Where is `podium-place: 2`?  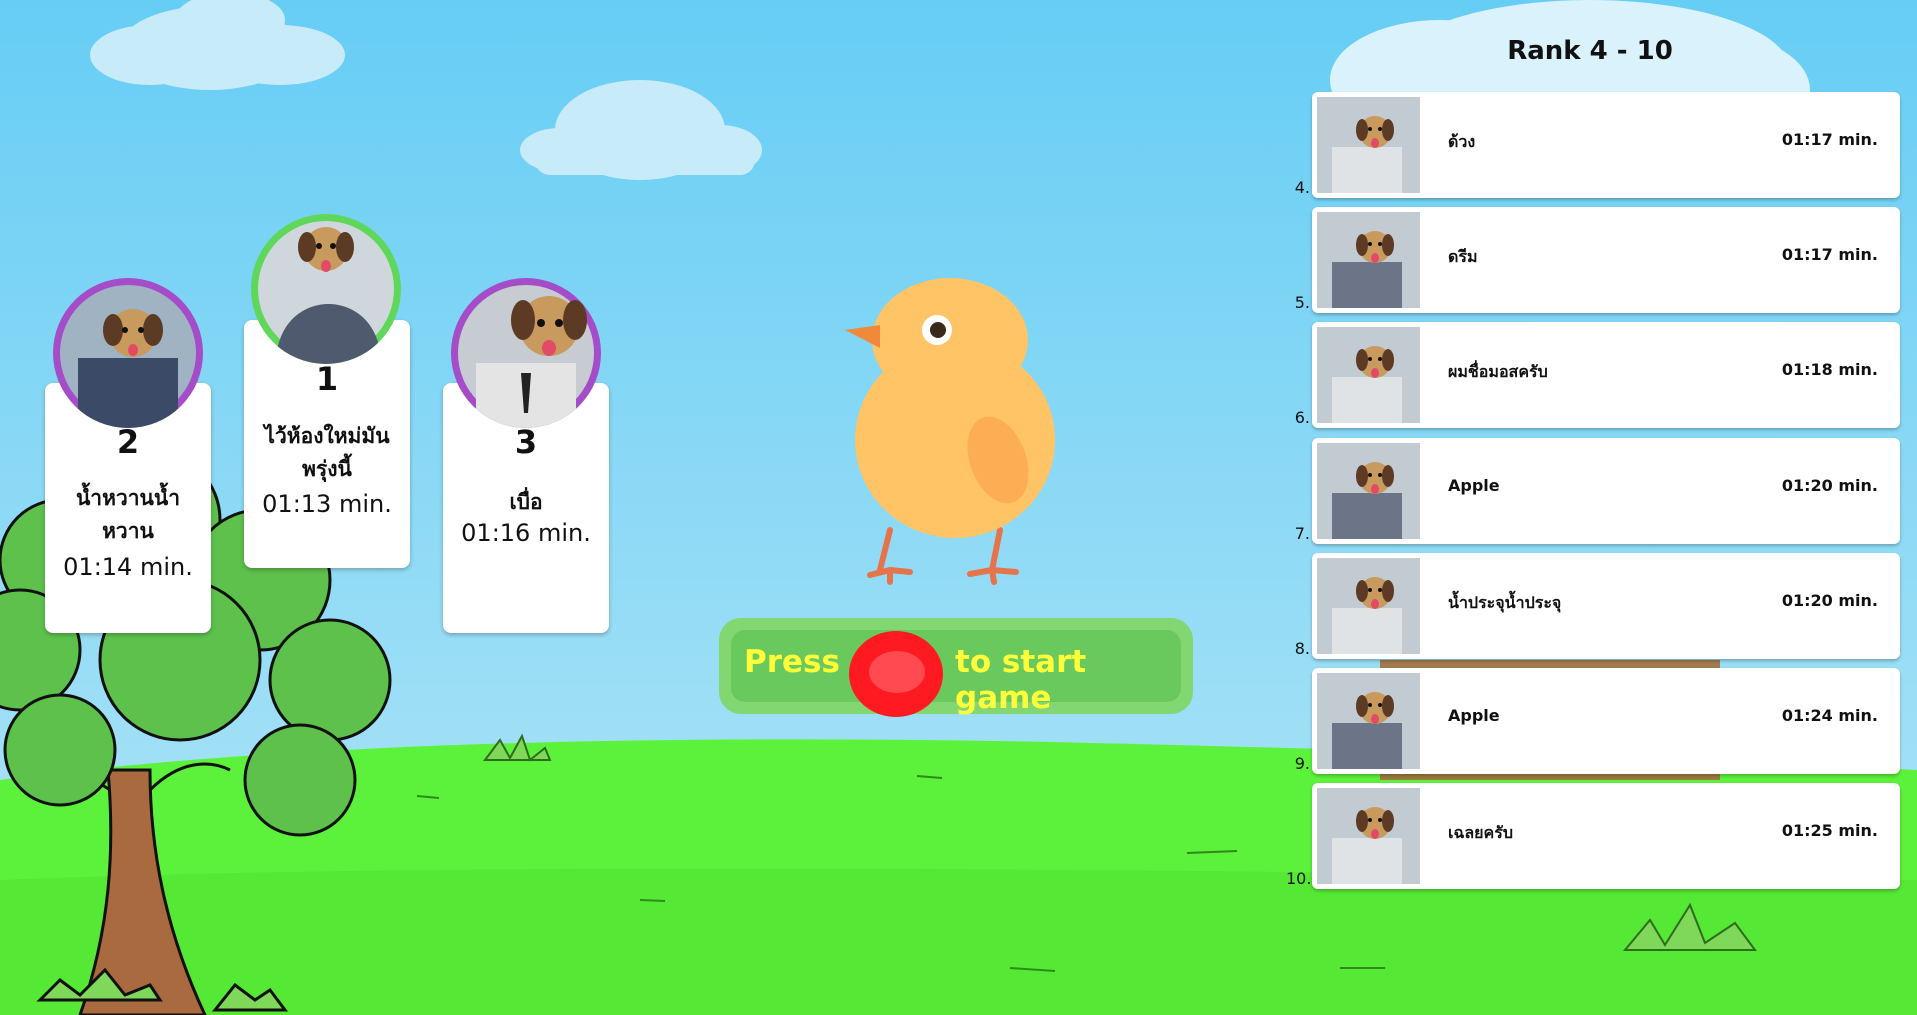
podium-place: 2 is located at coordinates (128, 442).